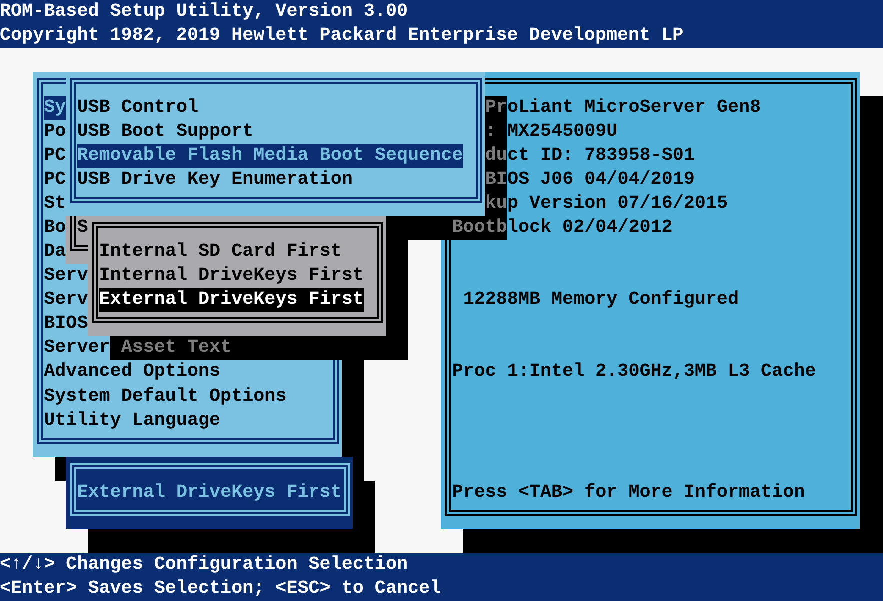  Describe the element at coordinates (204, 12) in the screenshot. I see `app-title: ROM-Based Setup Utility, Version 3.00` at that location.